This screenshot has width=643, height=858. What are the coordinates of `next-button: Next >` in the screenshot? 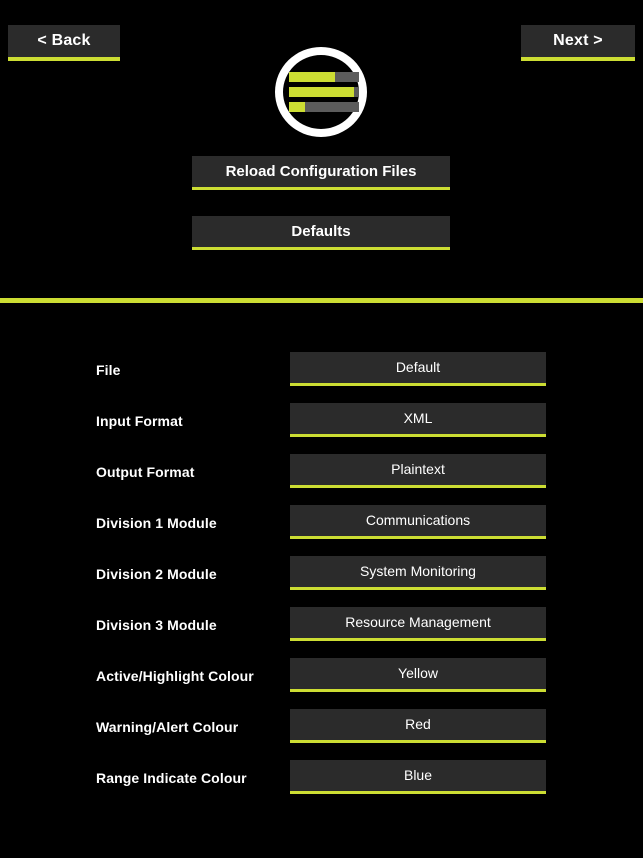 It's located at (578, 43).